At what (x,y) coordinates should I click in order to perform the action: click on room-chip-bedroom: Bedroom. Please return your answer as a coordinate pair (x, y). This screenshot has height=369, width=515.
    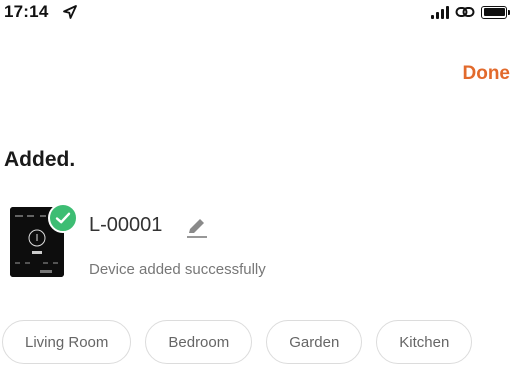
    Looking at the image, I should click on (199, 342).